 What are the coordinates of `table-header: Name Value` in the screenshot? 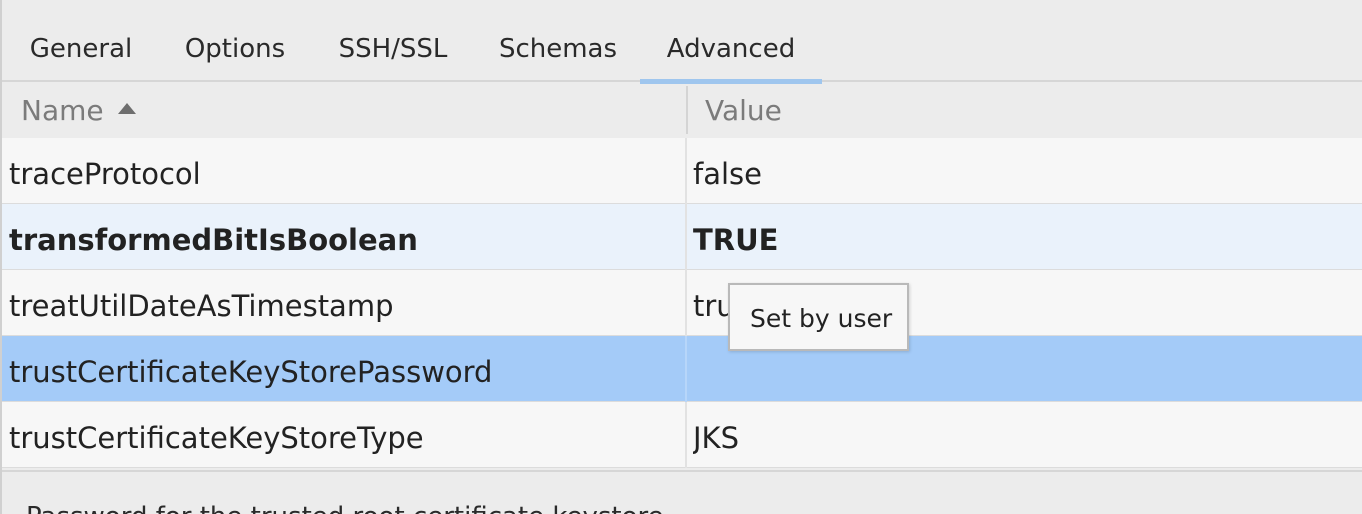 It's located at (682, 111).